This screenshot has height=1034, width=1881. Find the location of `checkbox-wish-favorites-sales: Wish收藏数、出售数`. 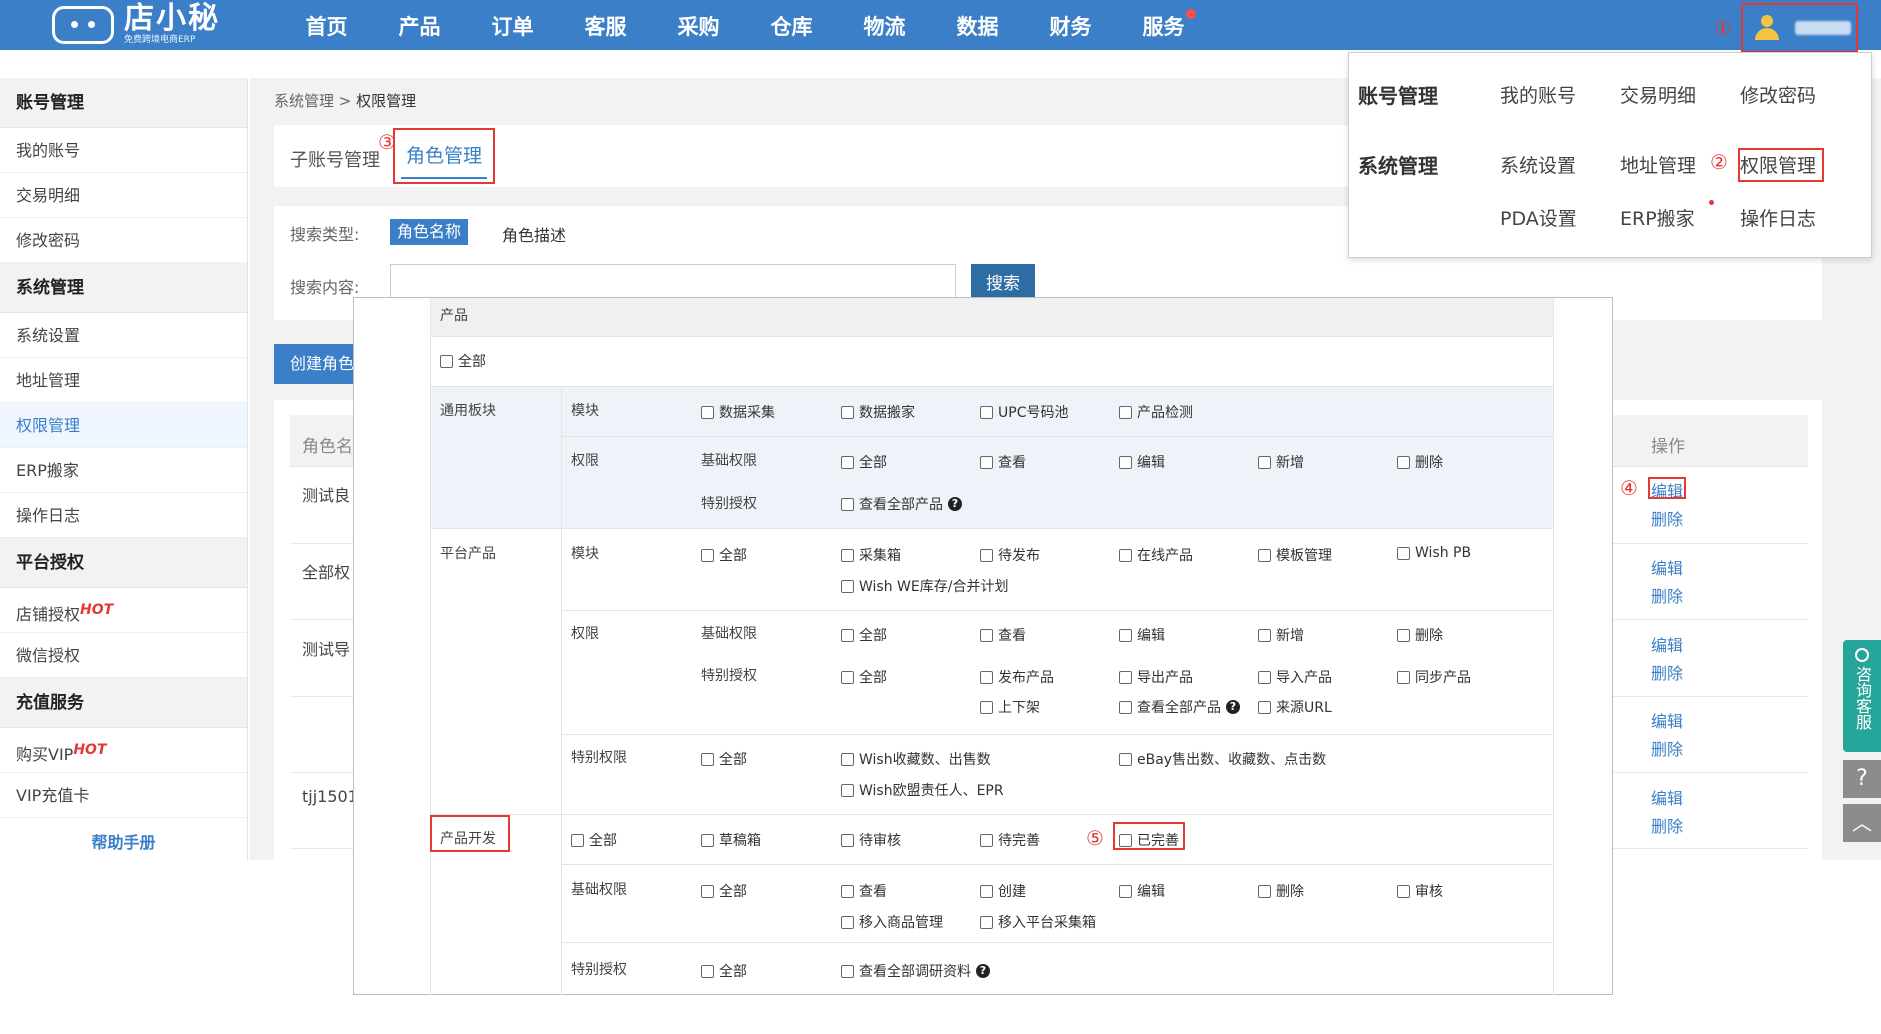

checkbox-wish-favorites-sales: Wish收藏数、出售数 is located at coordinates (916, 759).